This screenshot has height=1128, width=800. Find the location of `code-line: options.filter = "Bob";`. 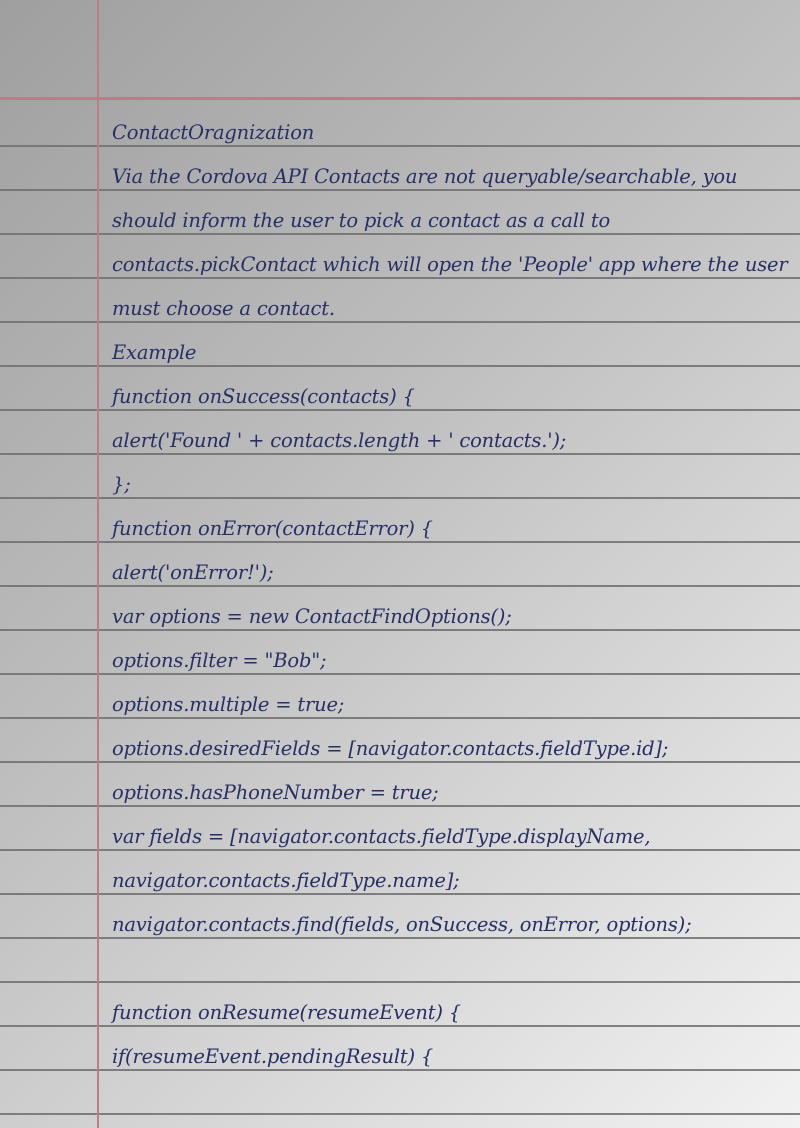

code-line: options.filter = "Bob"; is located at coordinates (219, 660).